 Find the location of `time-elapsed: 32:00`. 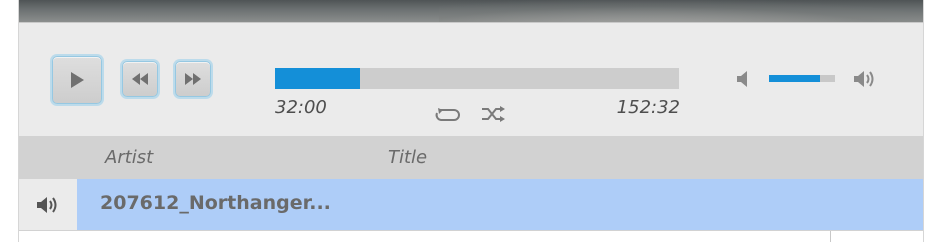

time-elapsed: 32:00 is located at coordinates (301, 107).